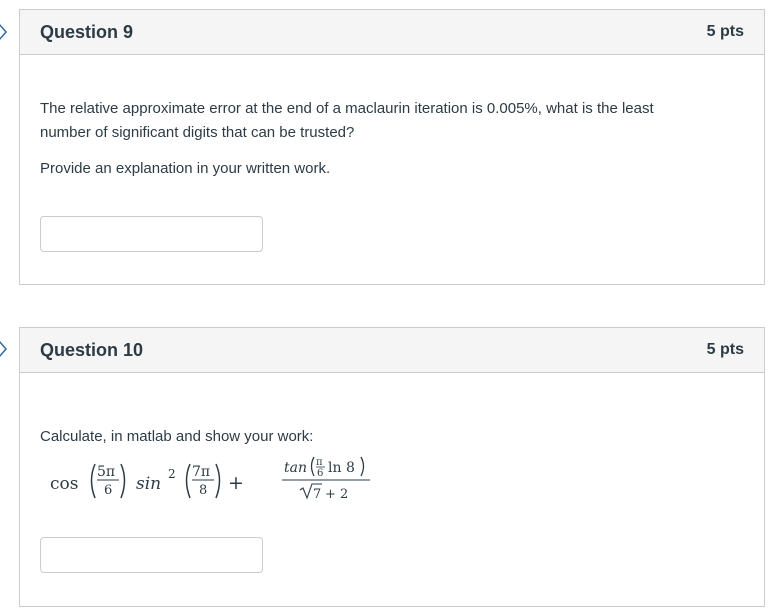 This screenshot has height=615, width=783. What do you see at coordinates (203, 490) in the screenshot?
I see `formula-frac2-den: 8` at bounding box center [203, 490].